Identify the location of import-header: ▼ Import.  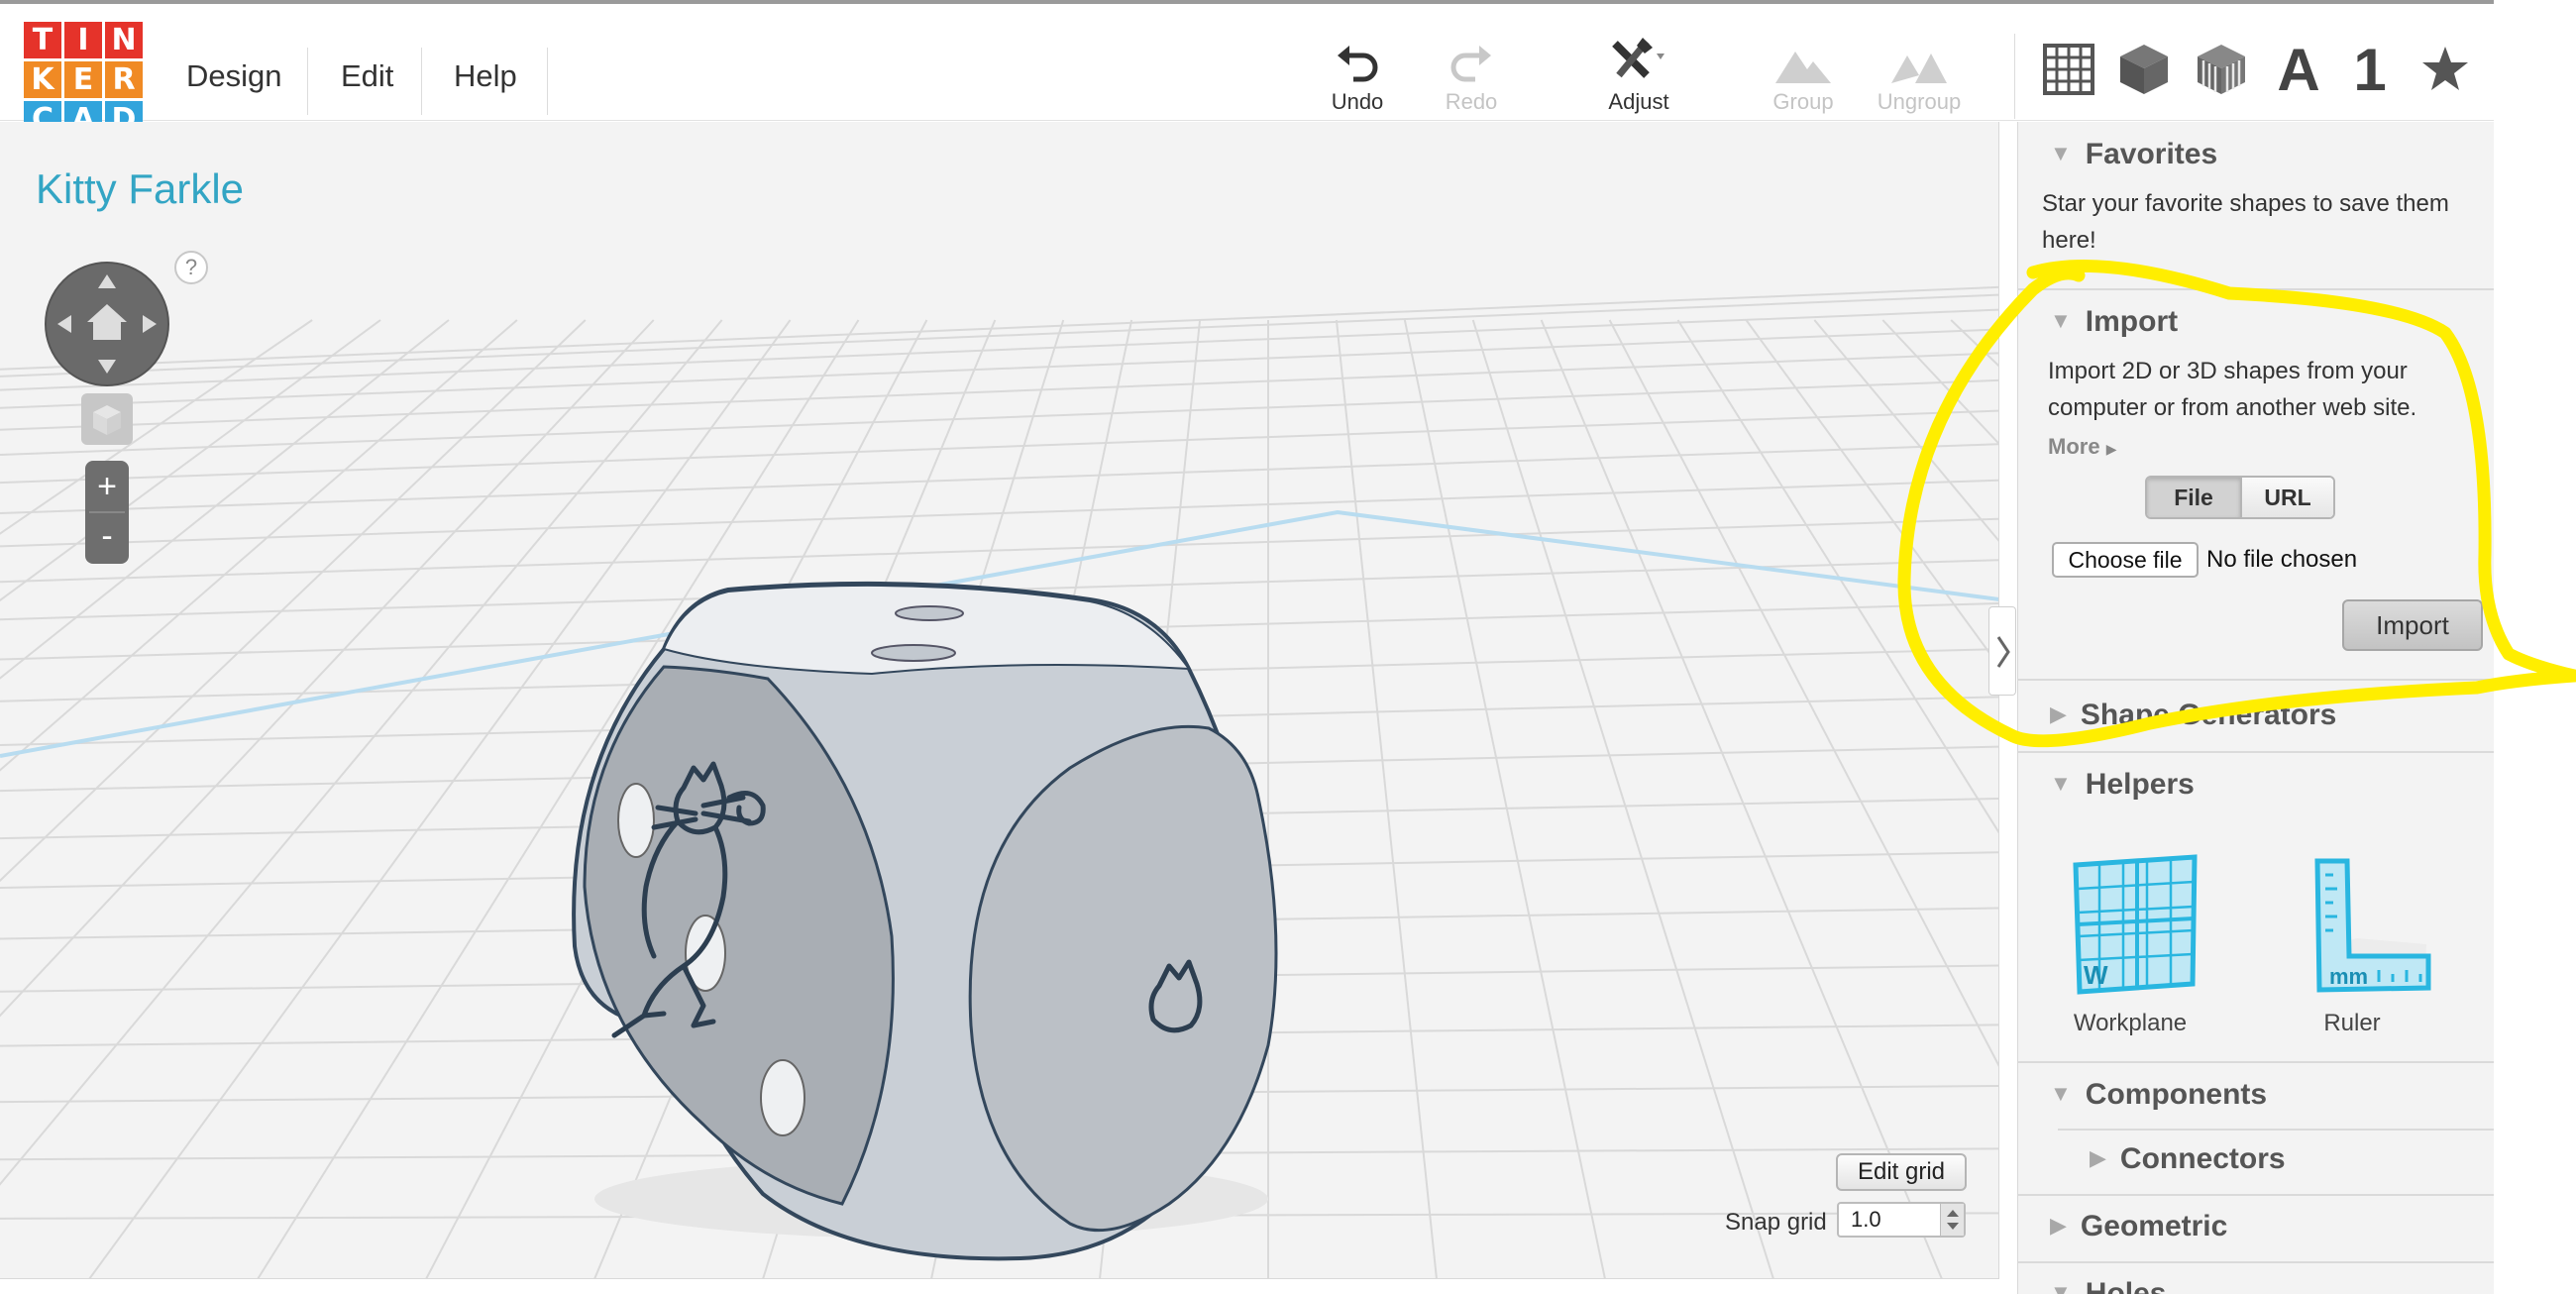
(2114, 322).